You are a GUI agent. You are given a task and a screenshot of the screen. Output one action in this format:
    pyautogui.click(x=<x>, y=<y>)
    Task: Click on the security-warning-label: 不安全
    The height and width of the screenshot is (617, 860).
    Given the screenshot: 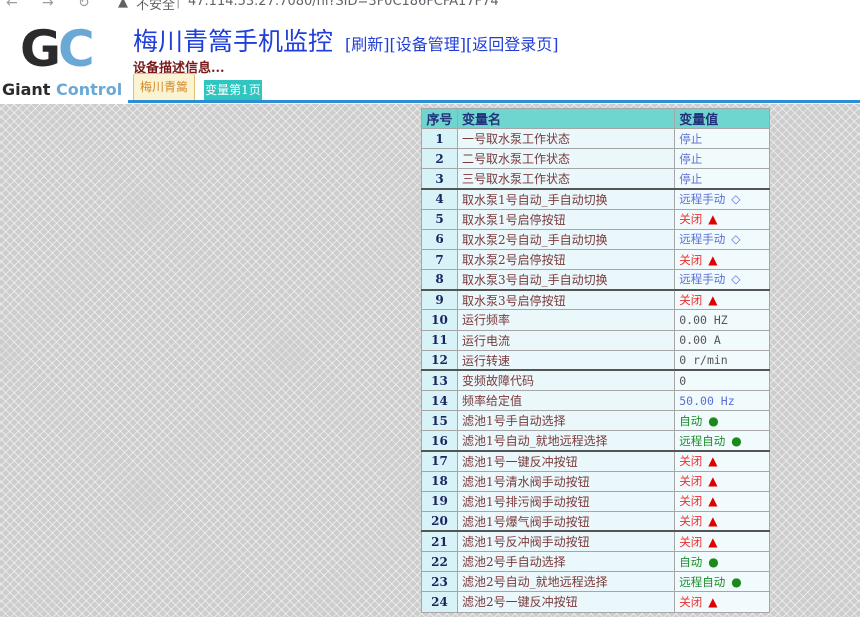 What is the action you would take?
    pyautogui.click(x=155, y=6)
    